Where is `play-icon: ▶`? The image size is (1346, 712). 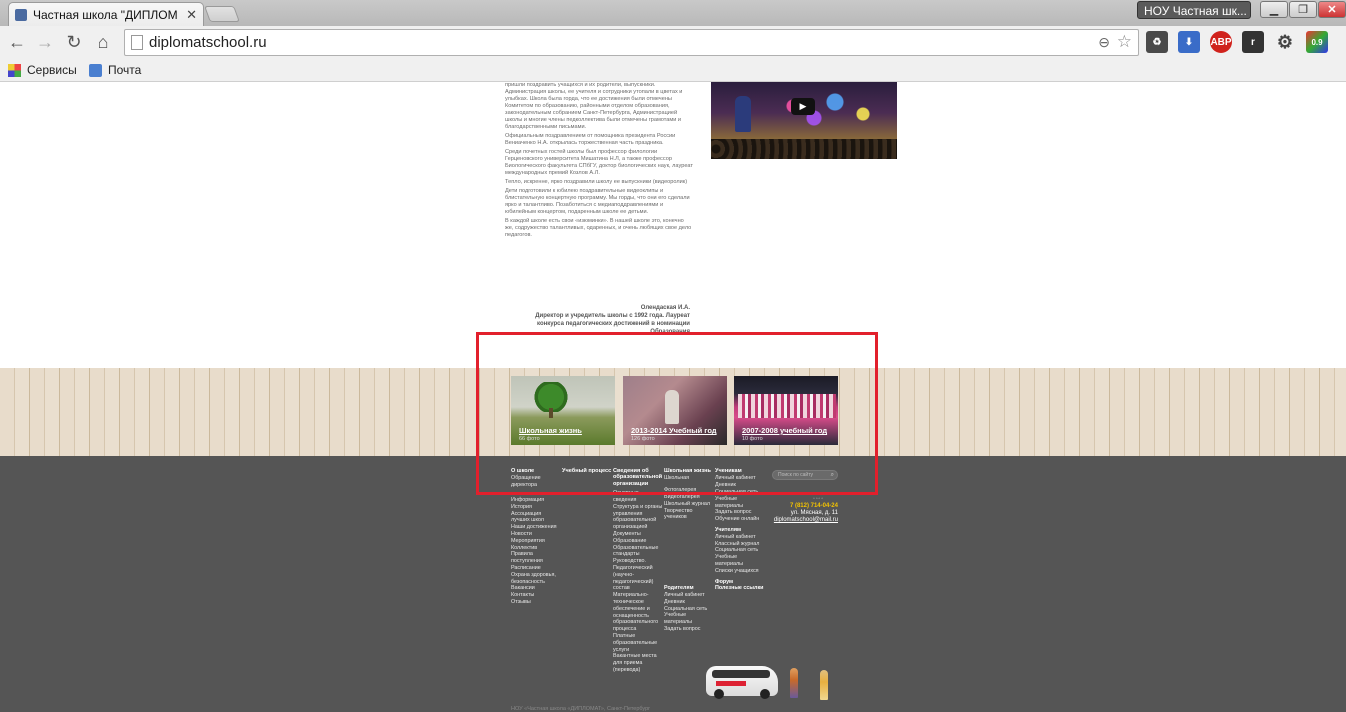 play-icon: ▶ is located at coordinates (803, 106).